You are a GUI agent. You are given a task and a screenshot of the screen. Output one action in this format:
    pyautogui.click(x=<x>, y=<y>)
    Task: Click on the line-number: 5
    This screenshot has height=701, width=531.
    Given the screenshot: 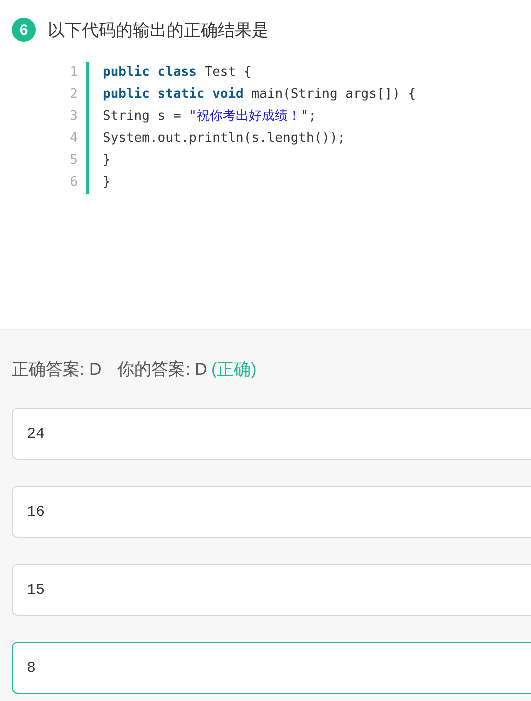 What is the action you would take?
    pyautogui.click(x=73, y=161)
    